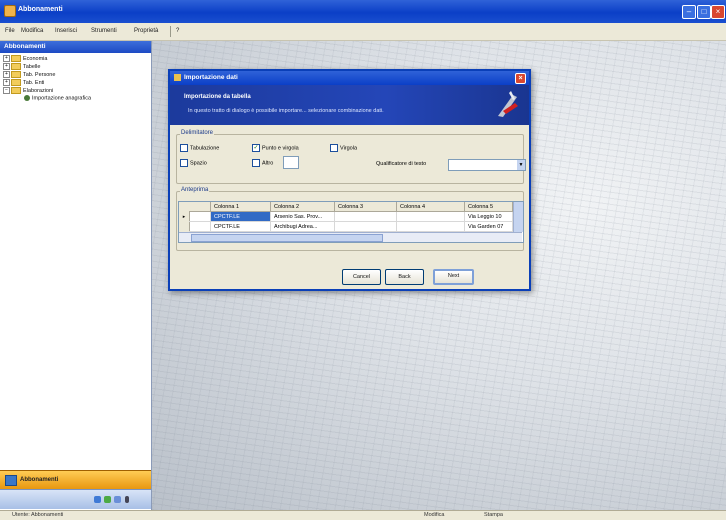 This screenshot has width=726, height=520. What do you see at coordinates (75, 47) in the screenshot?
I see `sidebar-header: Abbonamenti` at bounding box center [75, 47].